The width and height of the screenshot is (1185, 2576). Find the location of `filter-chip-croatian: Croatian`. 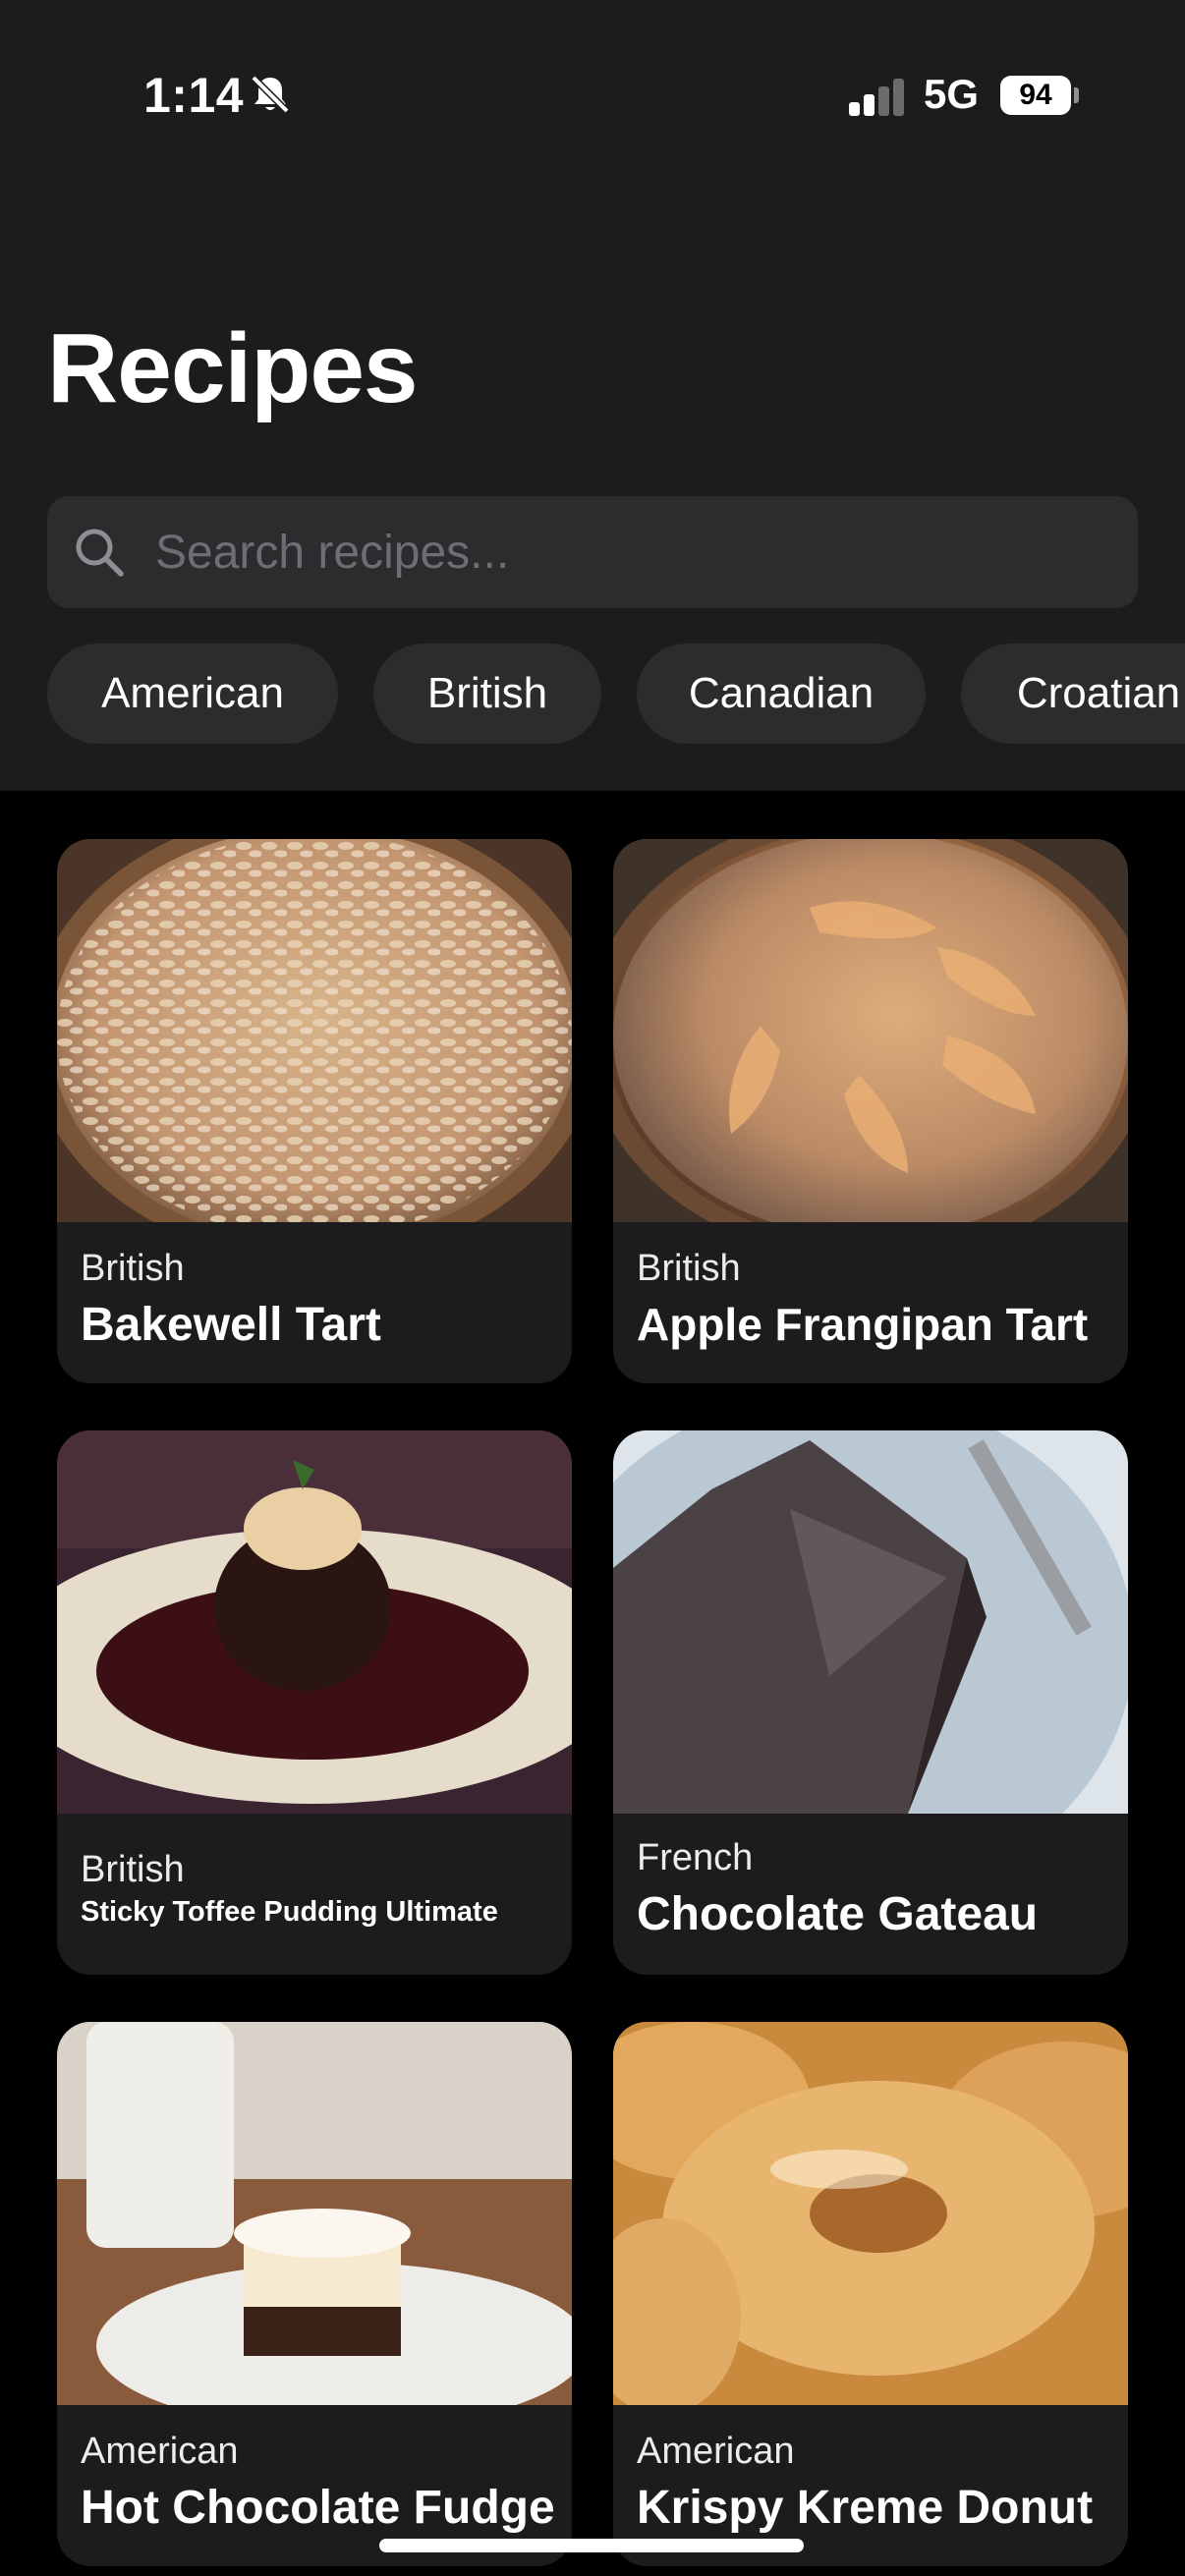

filter-chip-croatian: Croatian is located at coordinates (1073, 694).